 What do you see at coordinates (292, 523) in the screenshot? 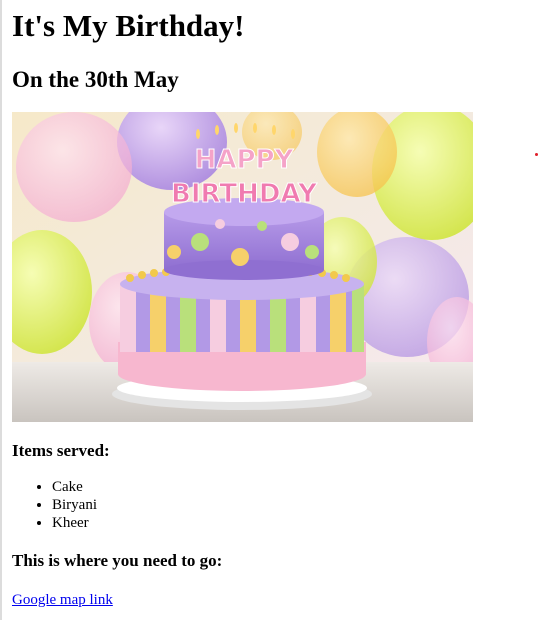
I see `list-item: Kheer` at bounding box center [292, 523].